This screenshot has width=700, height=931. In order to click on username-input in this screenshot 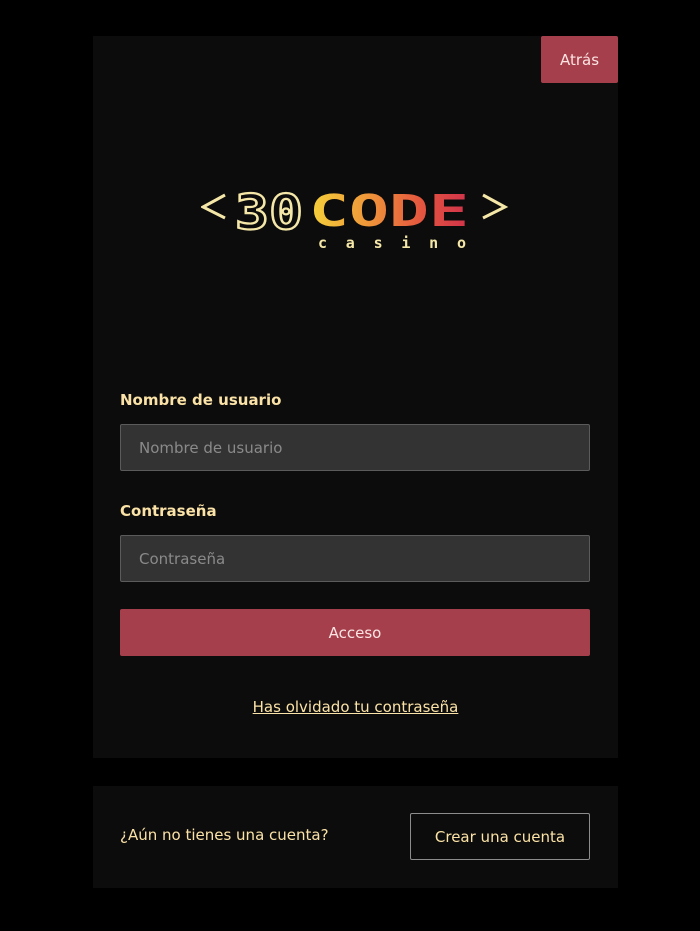, I will do `click(355, 447)`.